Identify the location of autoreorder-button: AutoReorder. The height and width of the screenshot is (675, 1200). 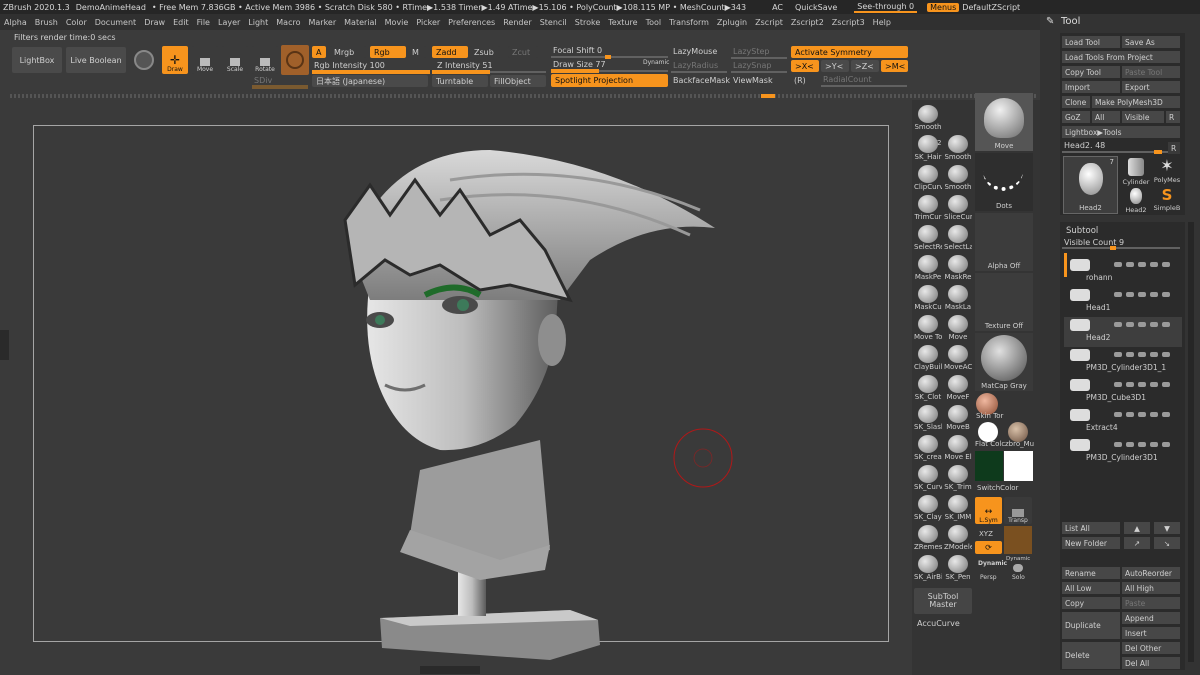
(1151, 573).